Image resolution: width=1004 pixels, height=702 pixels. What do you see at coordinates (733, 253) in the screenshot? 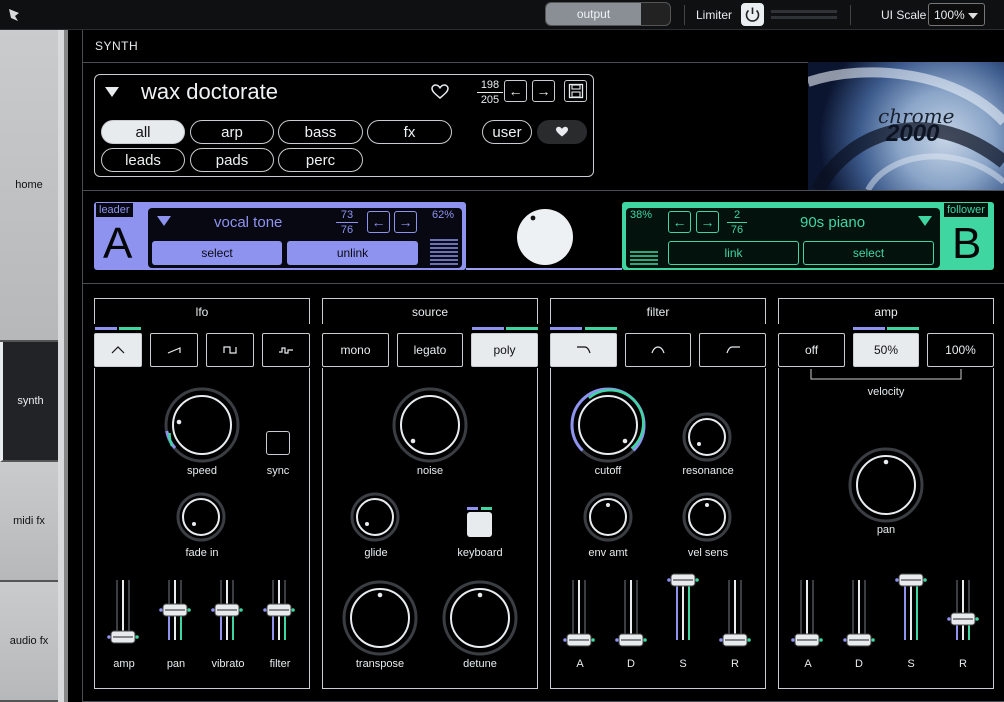
I see `follower-link-button: link` at bounding box center [733, 253].